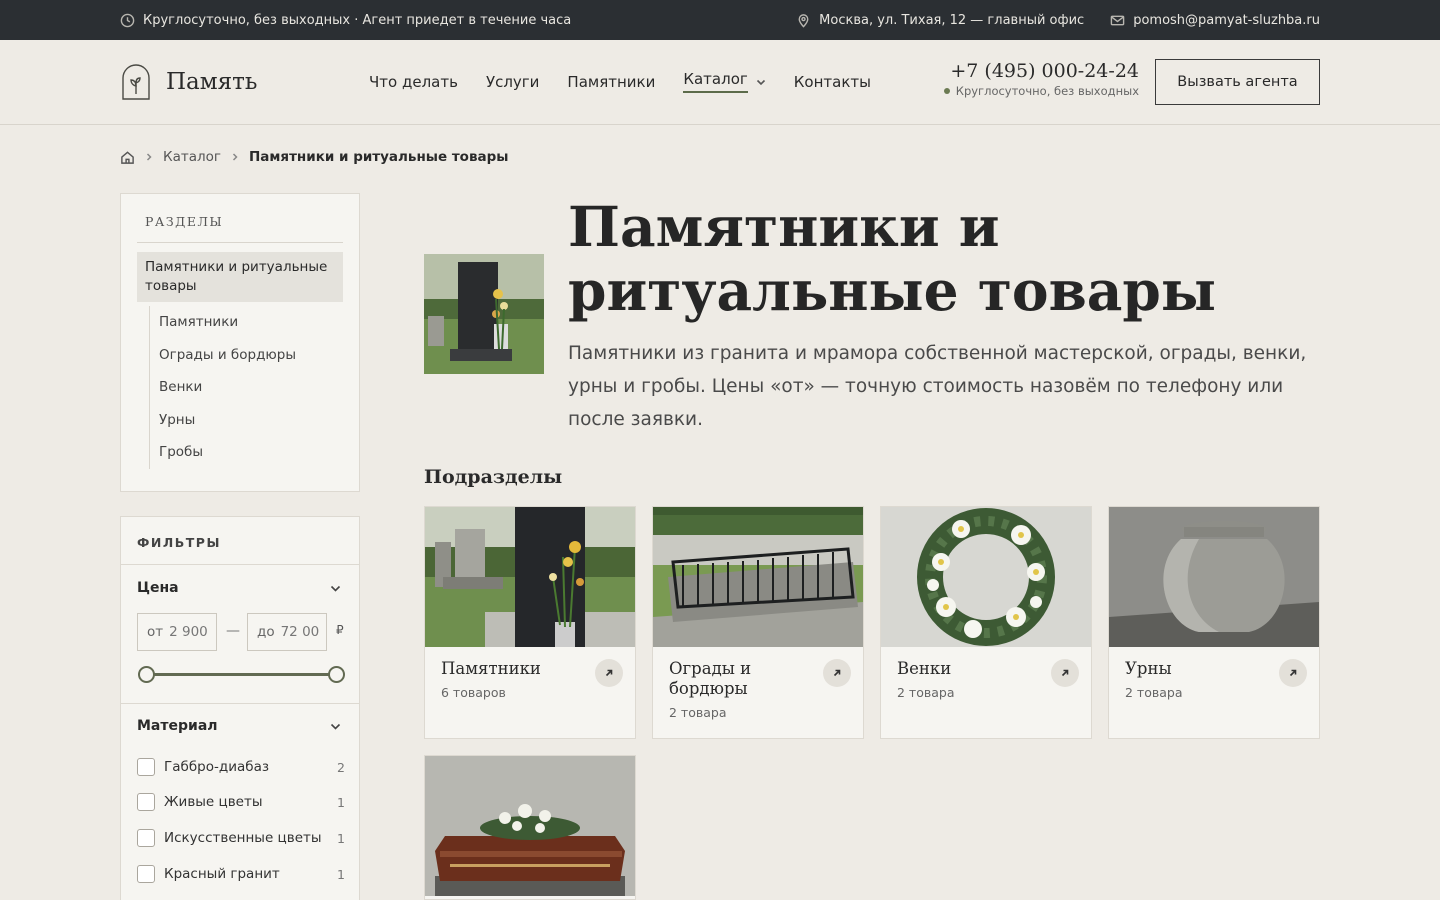  I want to click on nav-label: Услуги, so click(512, 81).